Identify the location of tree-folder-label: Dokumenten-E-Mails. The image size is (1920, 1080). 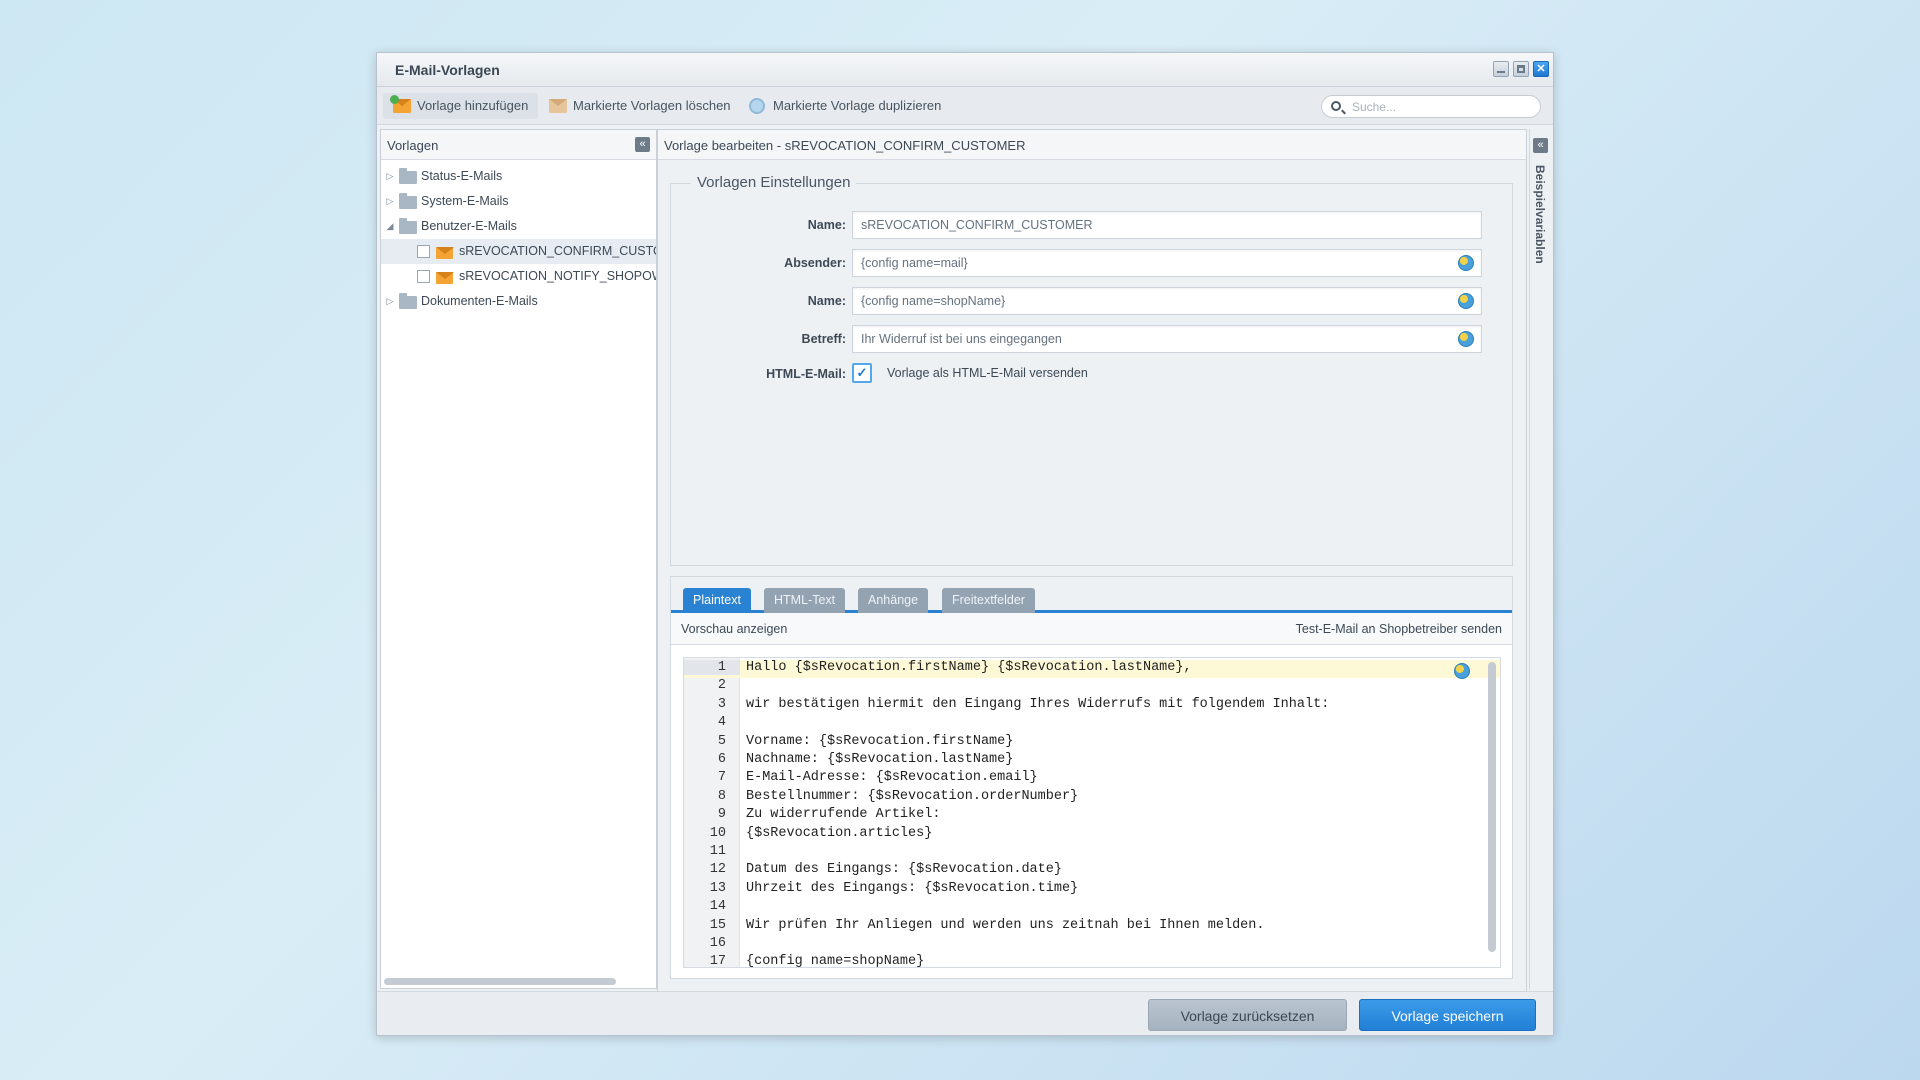
(479, 301).